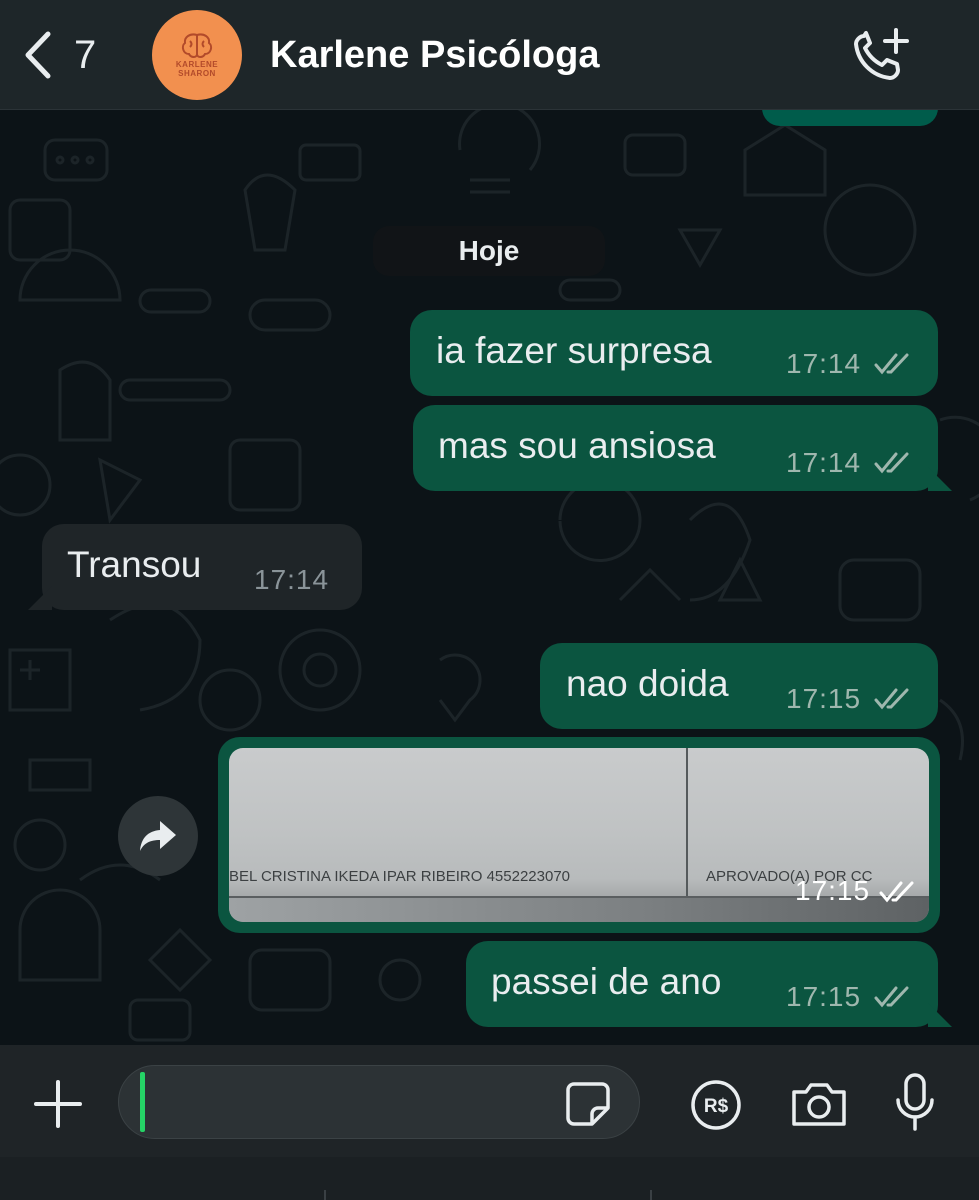 This screenshot has height=1200, width=979. I want to click on day-separator: Hoje, so click(489, 251).